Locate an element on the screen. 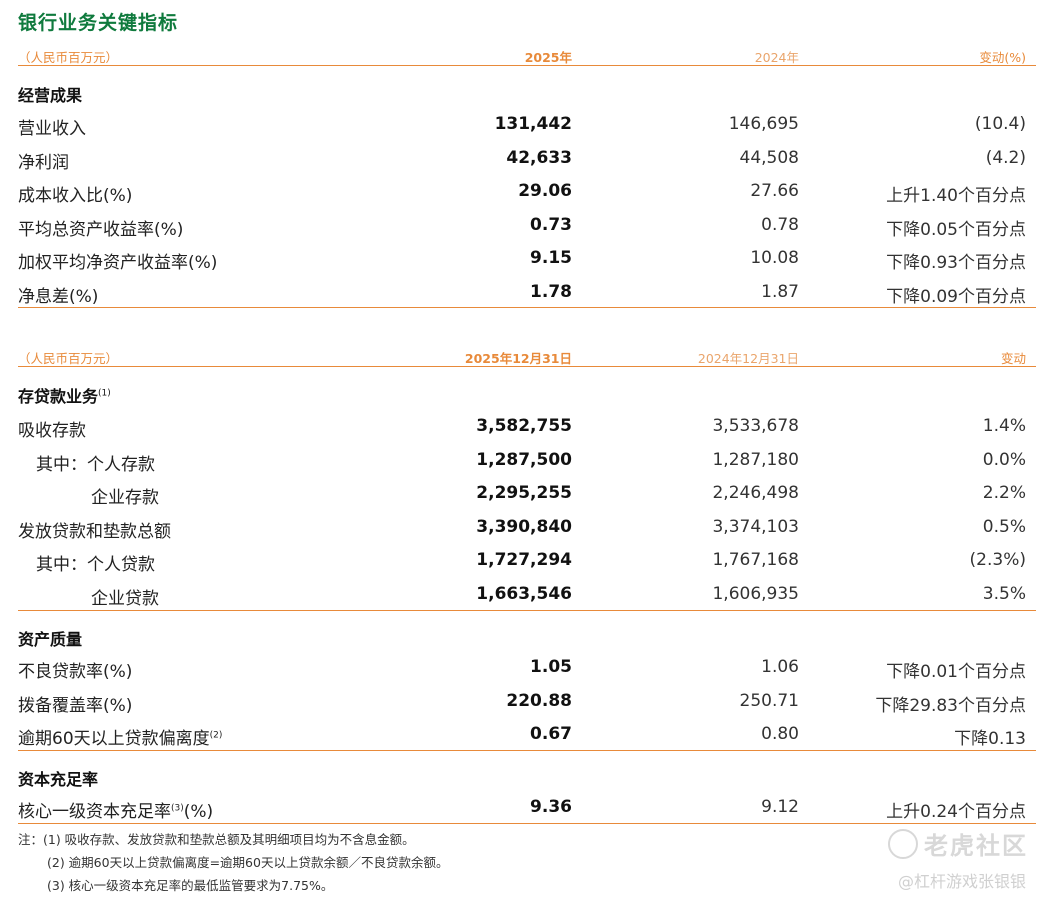  row-label: 企业存款 is located at coordinates (125, 498).